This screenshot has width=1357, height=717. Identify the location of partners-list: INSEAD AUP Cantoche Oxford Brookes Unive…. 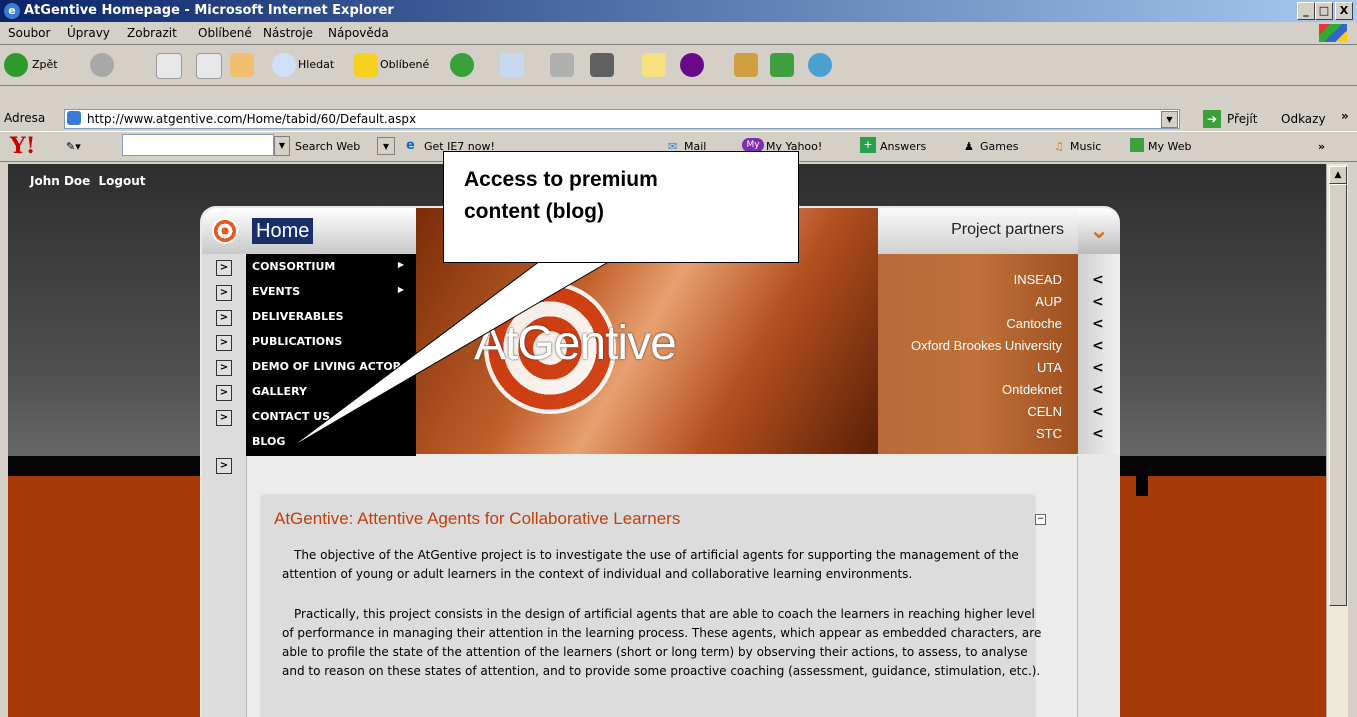
(978, 354).